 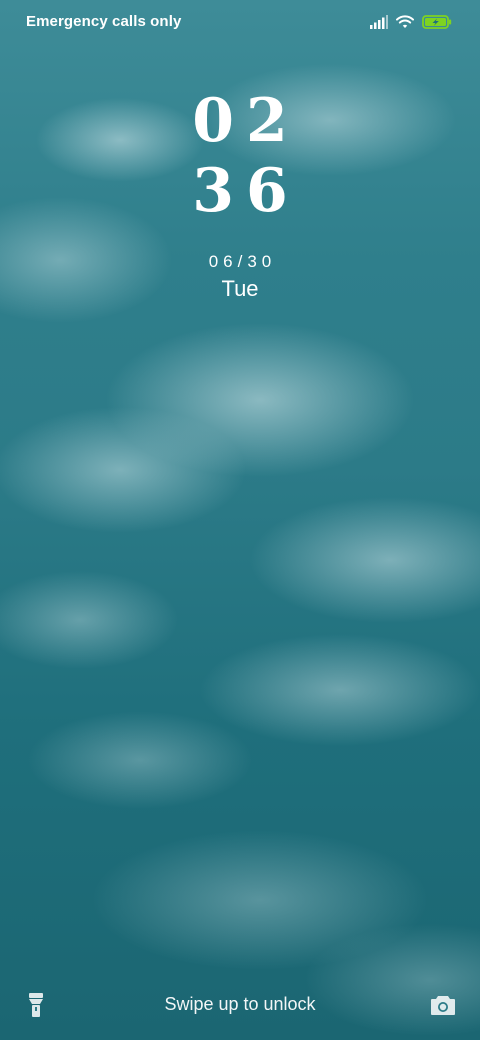 I want to click on lock-bottom-bar: Swipe up to unlock, so click(x=240, y=1004).